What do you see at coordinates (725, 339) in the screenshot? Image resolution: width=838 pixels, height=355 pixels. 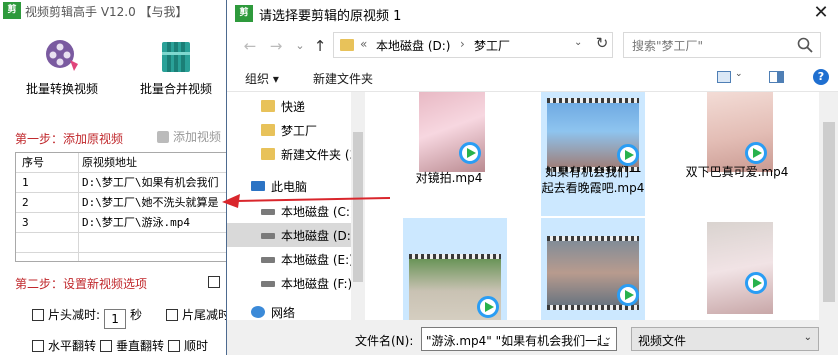 I see `filetype-select: 视频文件 ⌄` at bounding box center [725, 339].